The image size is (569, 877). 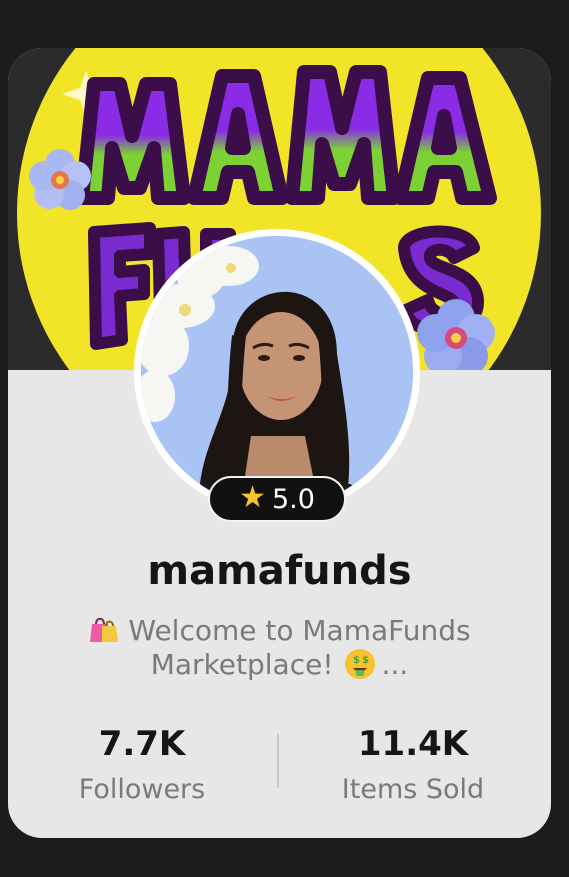 I want to click on avatar-photo, so click(x=277, y=372).